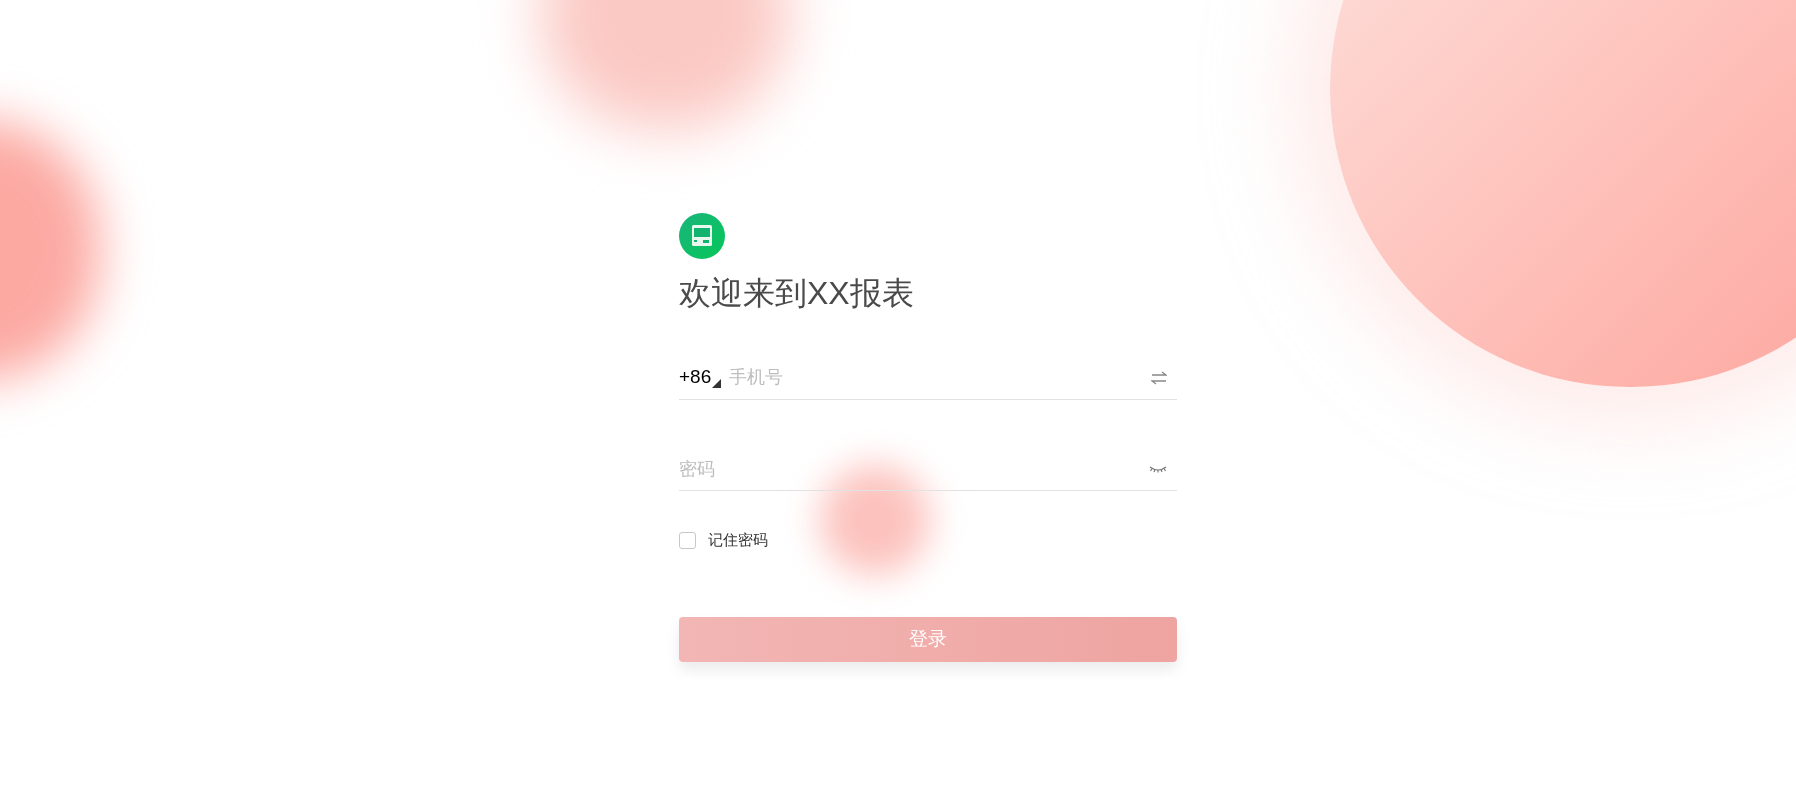 This screenshot has width=1796, height=795. What do you see at coordinates (940, 377) in the screenshot?
I see `phone-input: 手机号` at bounding box center [940, 377].